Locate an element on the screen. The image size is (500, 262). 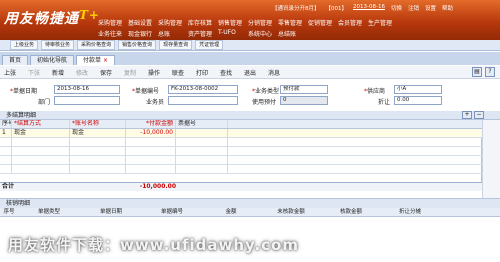
verify-section-title: 核销明细 is located at coordinates (250, 203).